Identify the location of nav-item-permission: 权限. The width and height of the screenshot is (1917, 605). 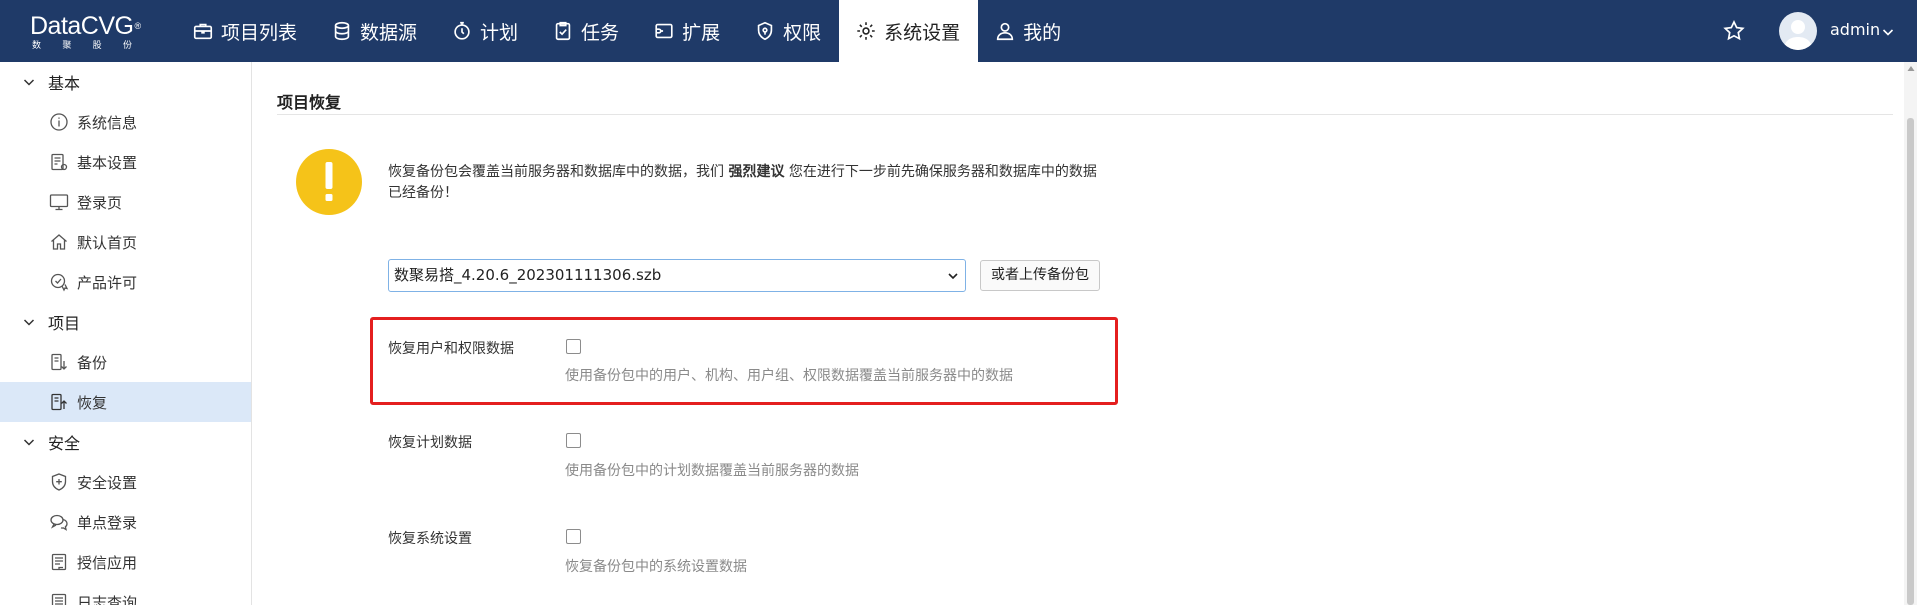
(788, 31).